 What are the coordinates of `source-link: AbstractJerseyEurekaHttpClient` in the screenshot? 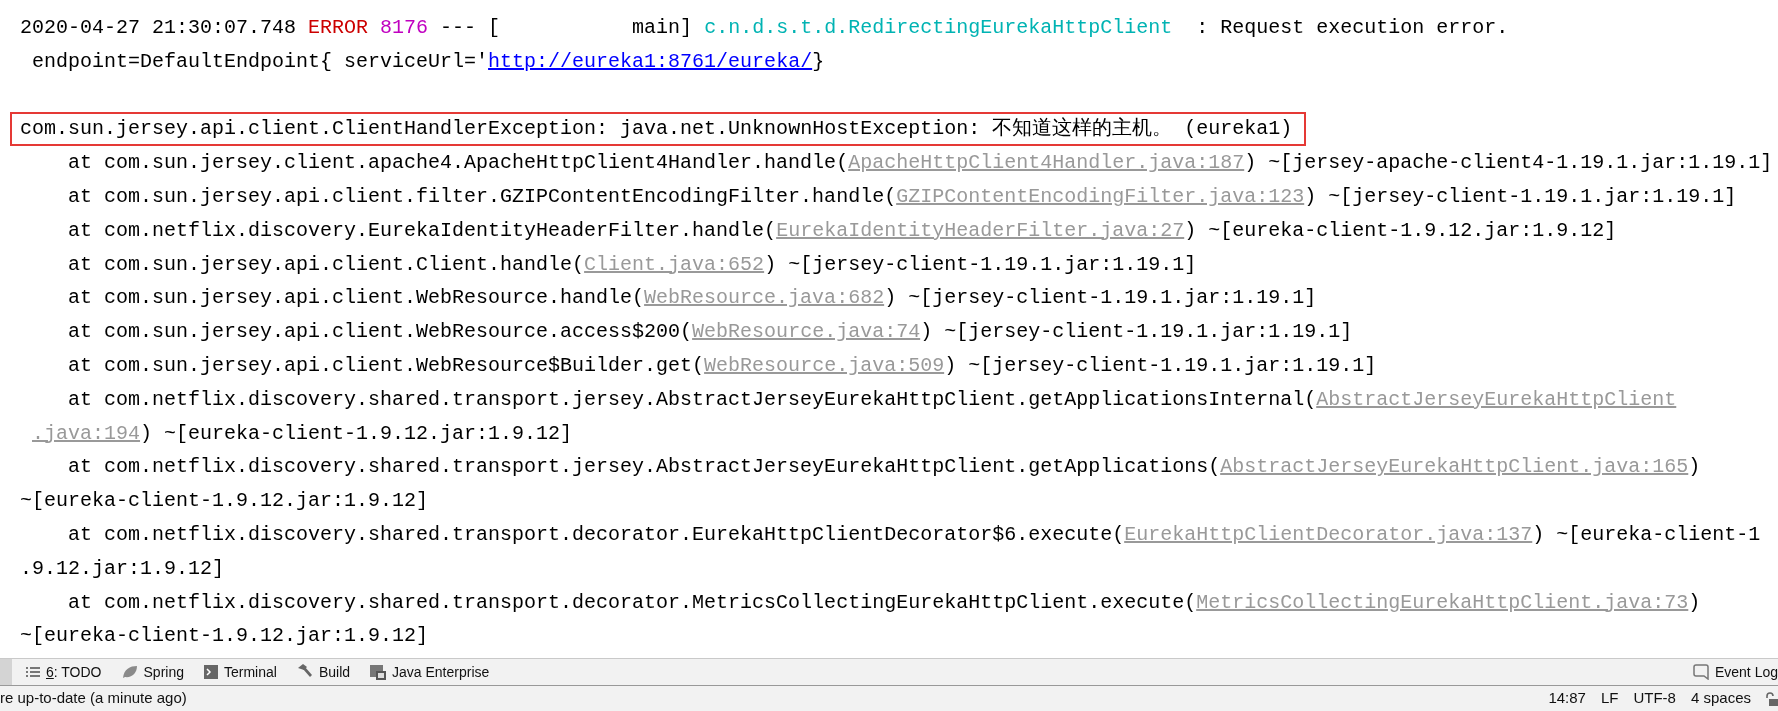 It's located at (1496, 399).